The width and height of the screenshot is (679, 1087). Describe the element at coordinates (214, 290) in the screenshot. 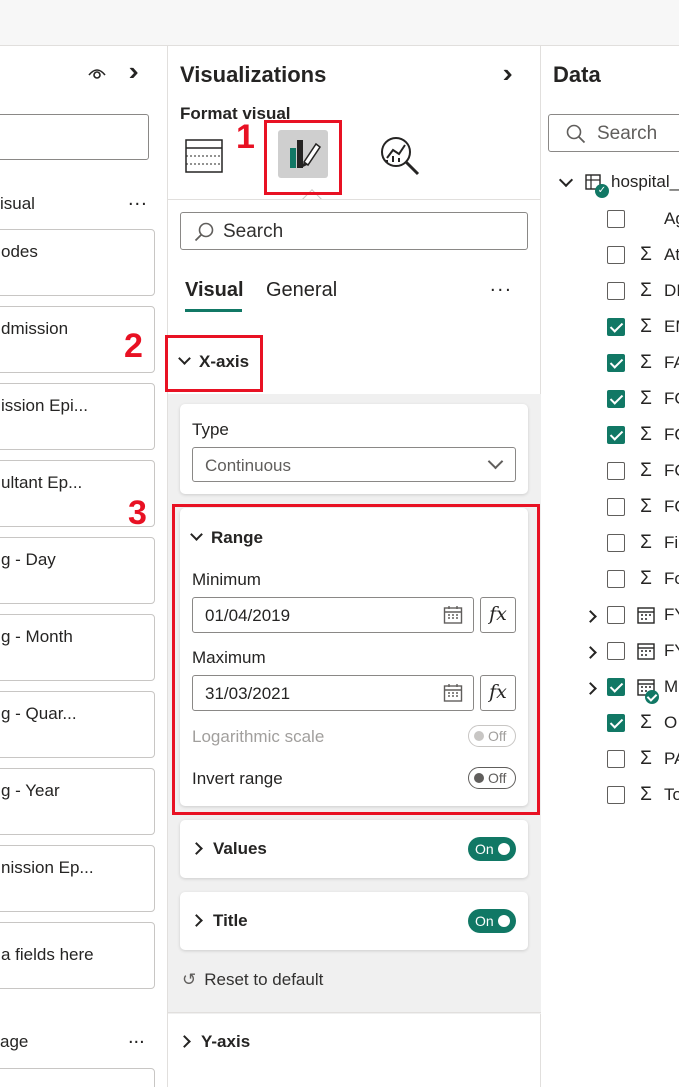

I see `tab-visual: Visual` at that location.